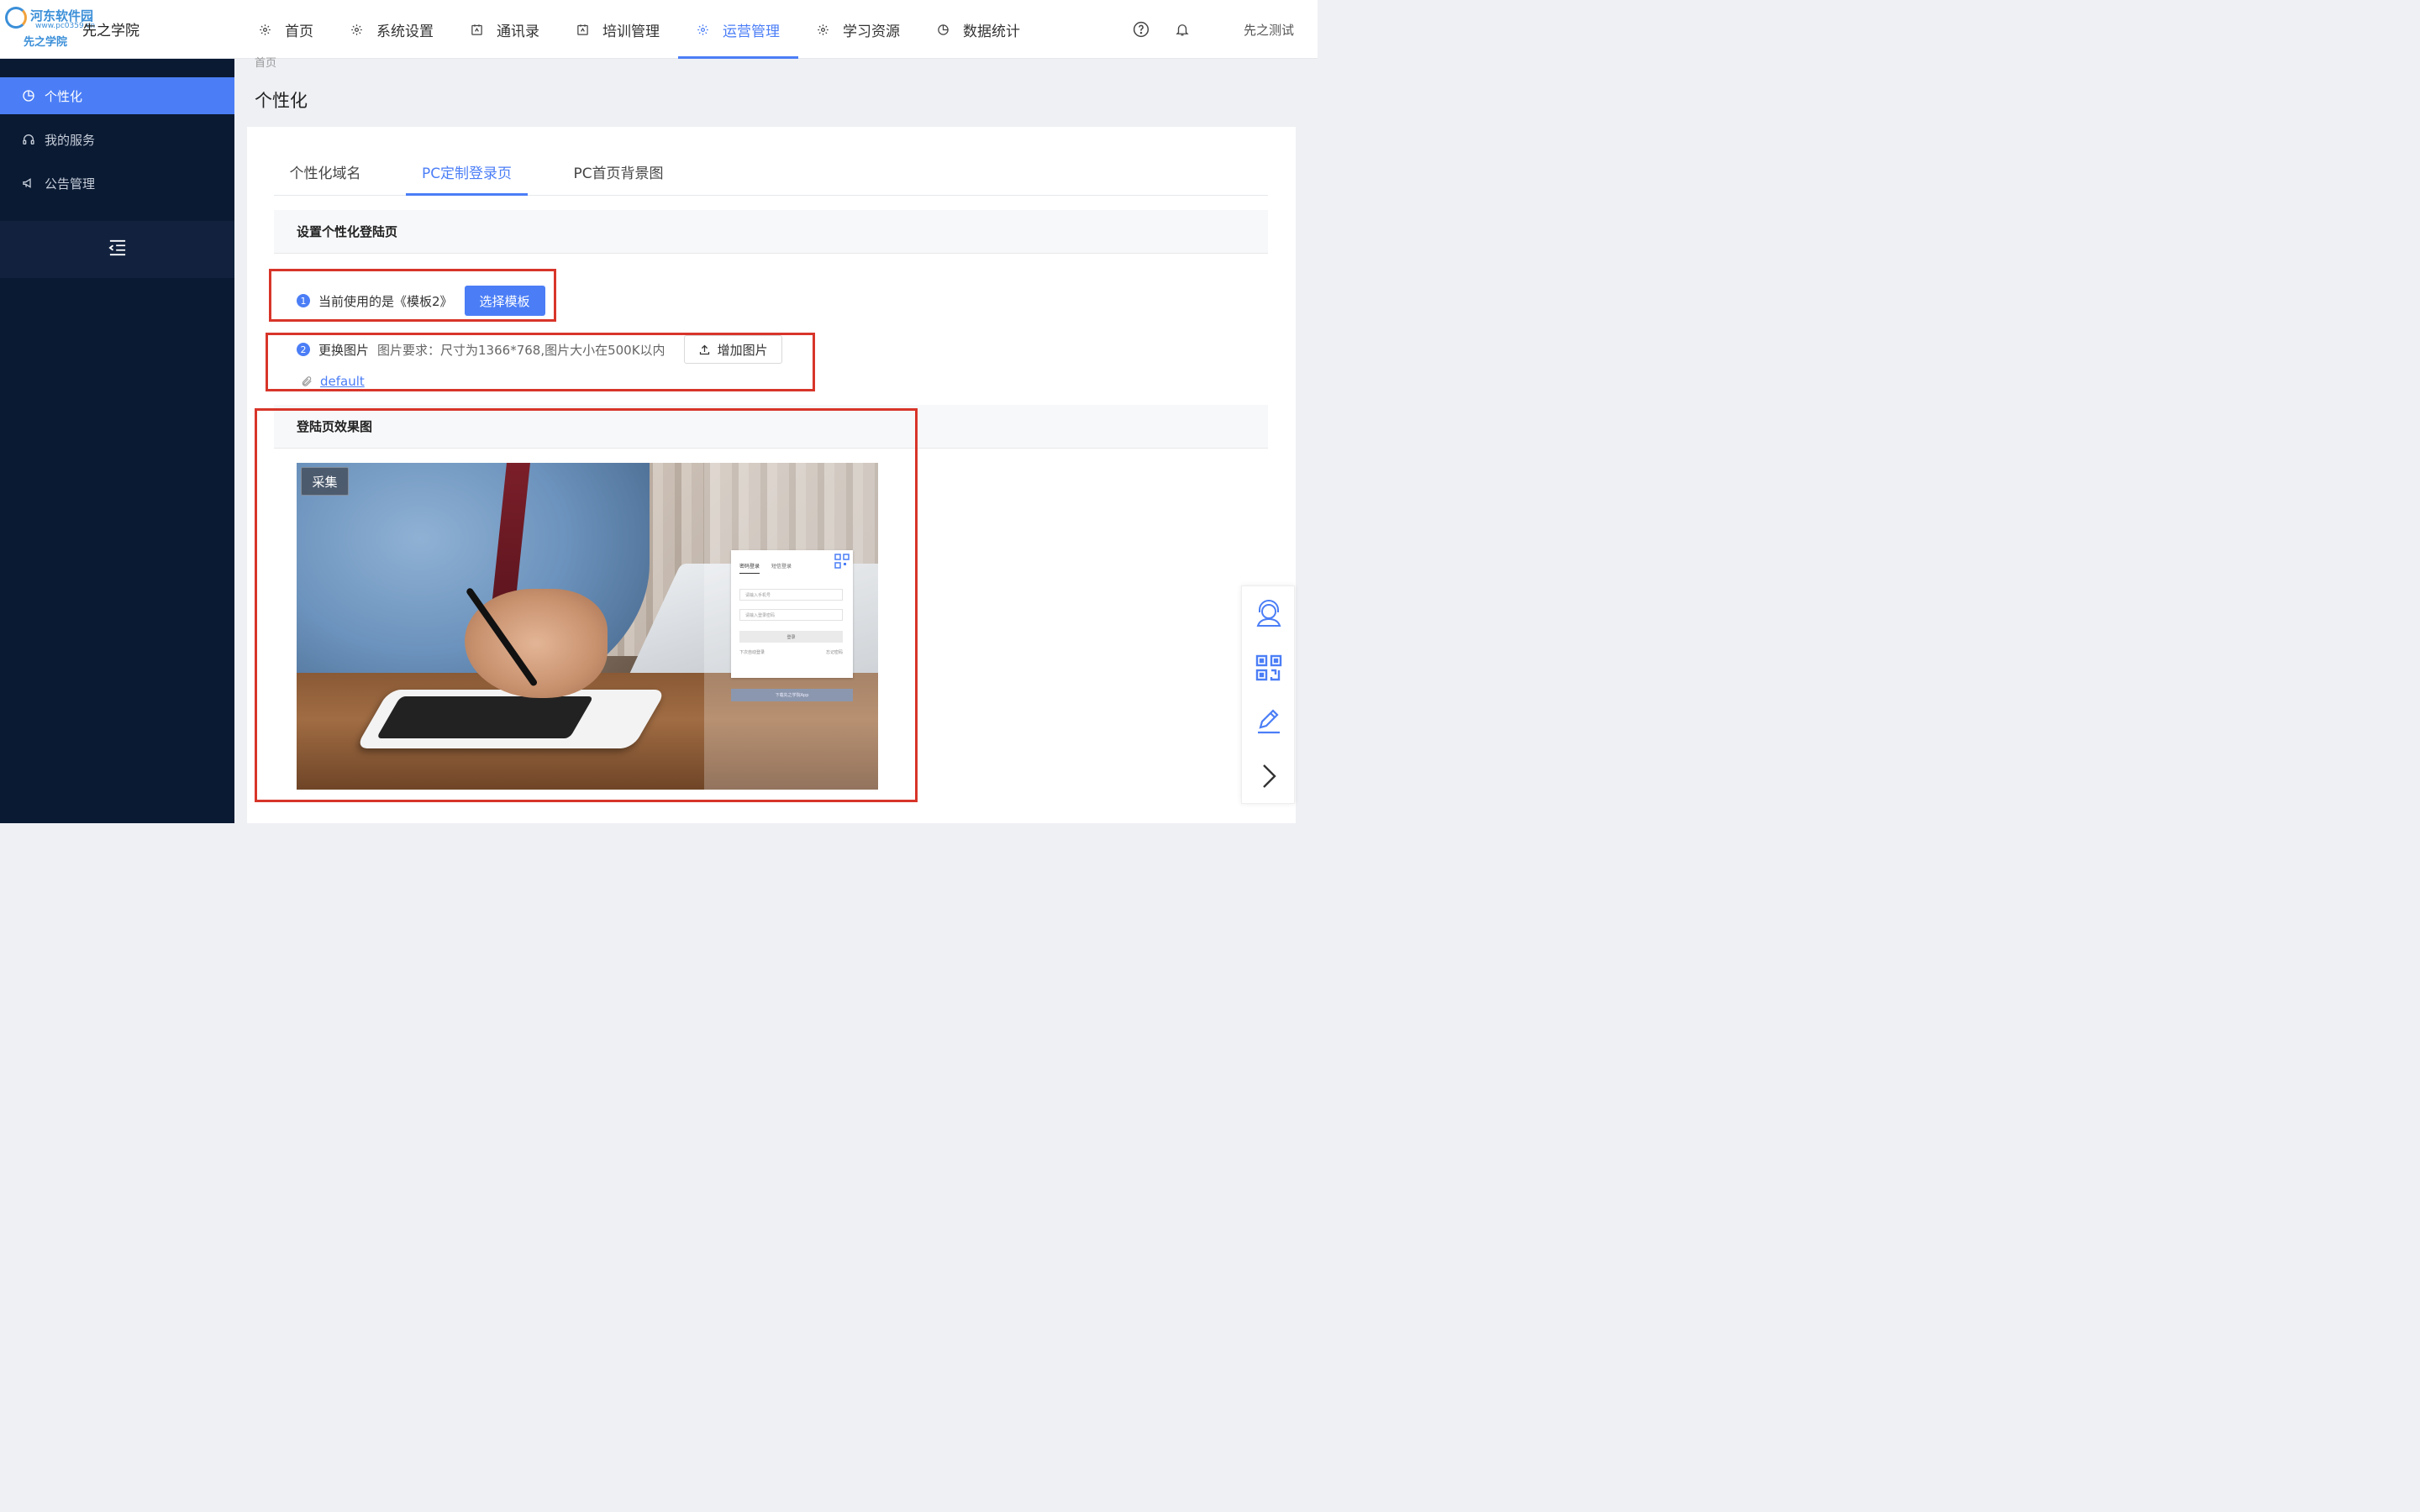 This screenshot has height=1512, width=2420. Describe the element at coordinates (303, 300) in the screenshot. I see `step-number: 1` at that location.